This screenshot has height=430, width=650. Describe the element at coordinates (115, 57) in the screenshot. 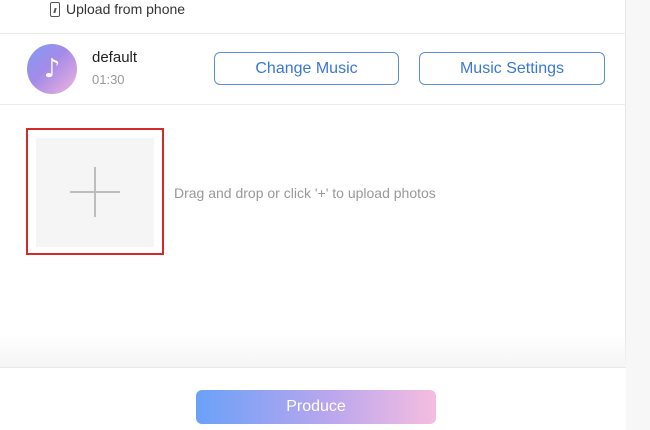

I see `track-name: default` at that location.